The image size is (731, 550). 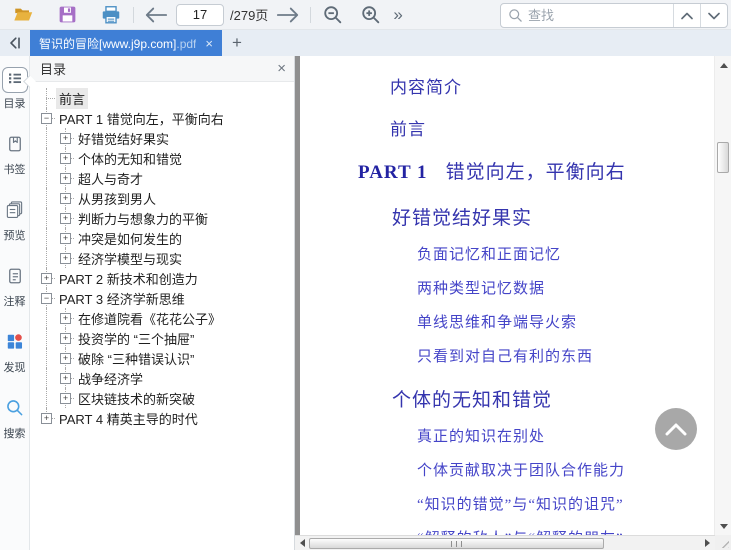 I want to click on sidebar-item-discover: 发现, so click(x=15, y=353).